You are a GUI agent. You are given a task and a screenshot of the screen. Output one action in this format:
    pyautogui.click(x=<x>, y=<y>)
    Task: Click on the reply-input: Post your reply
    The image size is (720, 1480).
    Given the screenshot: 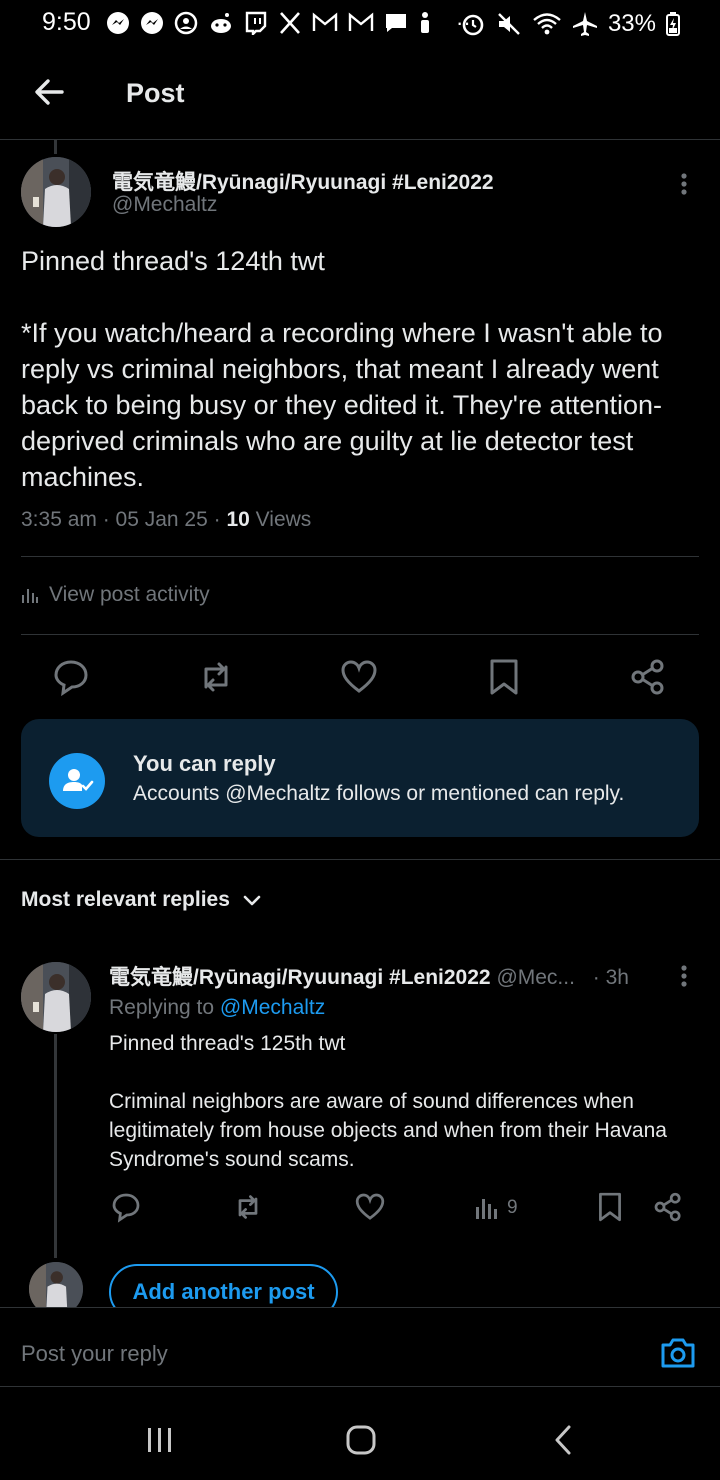 What is the action you would take?
    pyautogui.click(x=94, y=1354)
    